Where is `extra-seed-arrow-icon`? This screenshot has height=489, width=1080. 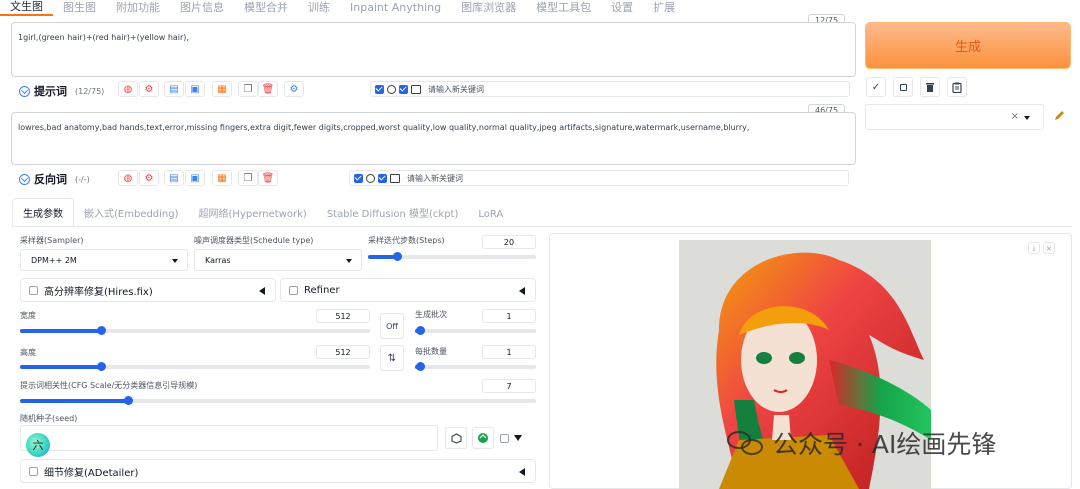 extra-seed-arrow-icon is located at coordinates (518, 438).